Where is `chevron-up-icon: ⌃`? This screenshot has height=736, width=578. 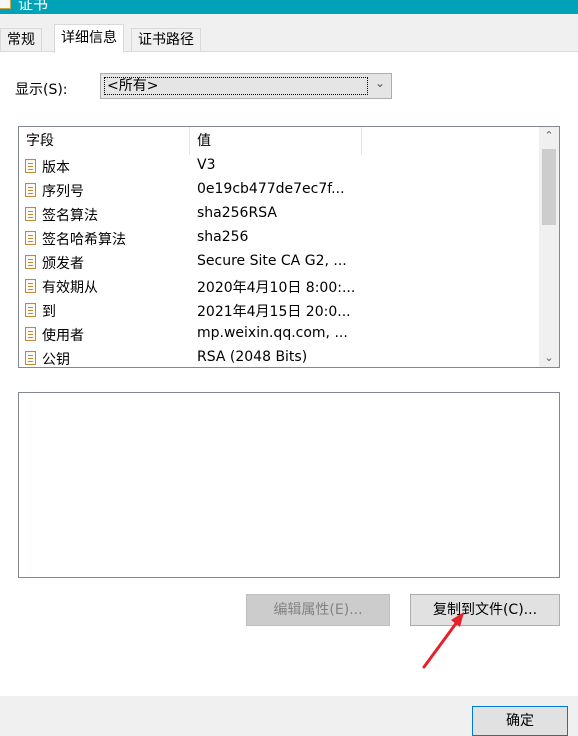
chevron-up-icon: ⌃ is located at coordinates (549, 136).